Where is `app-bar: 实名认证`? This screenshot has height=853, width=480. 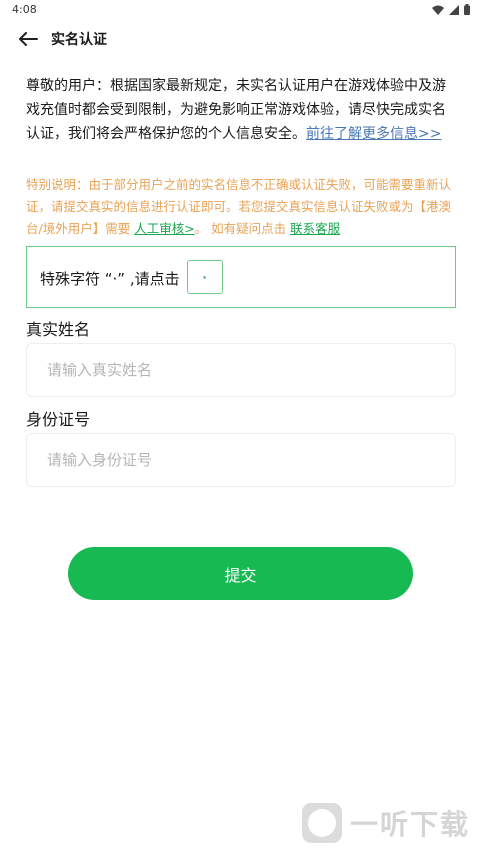
app-bar: 实名认证 is located at coordinates (240, 39).